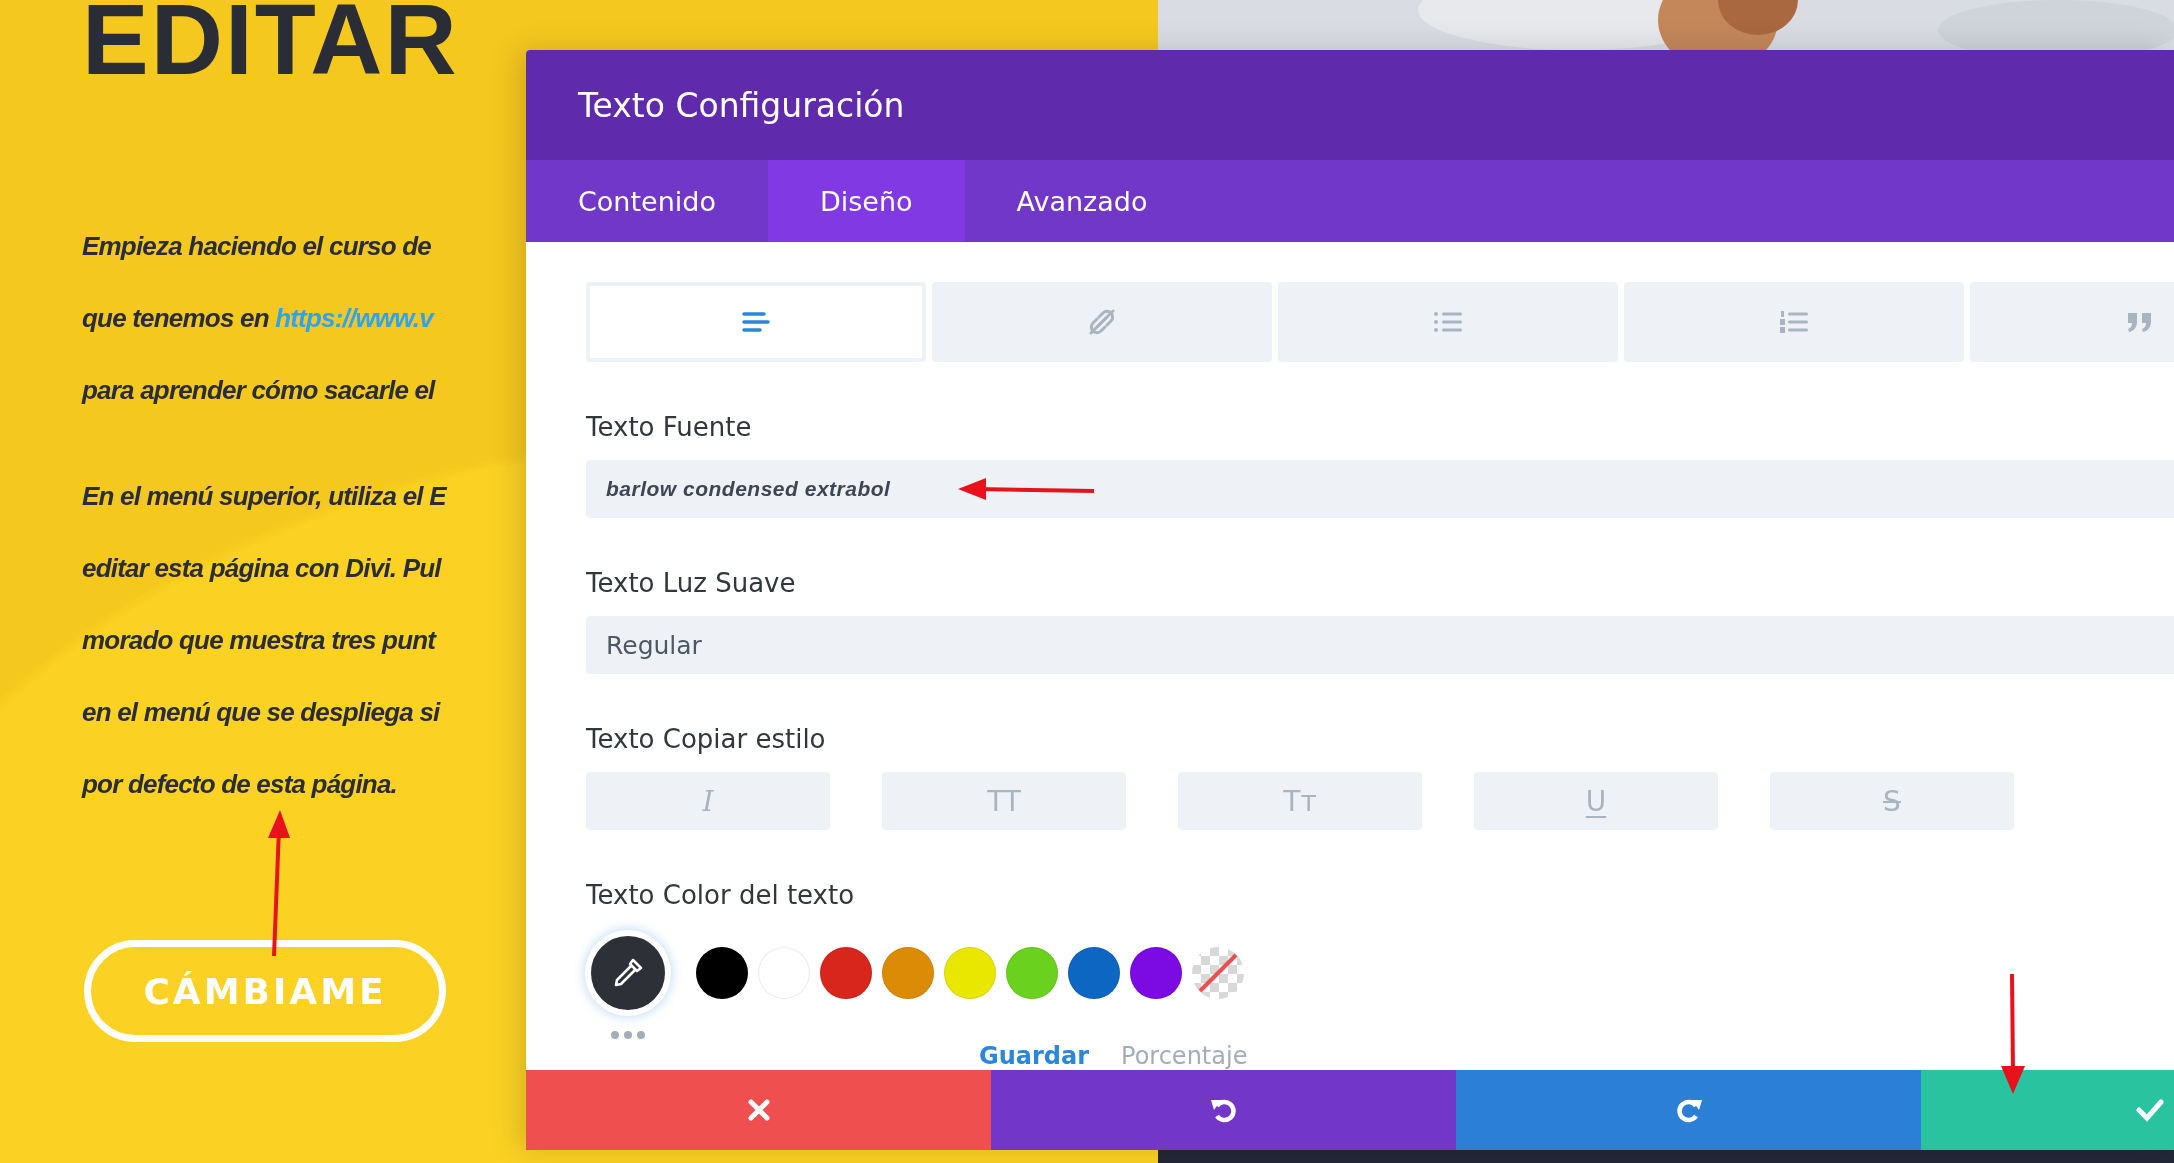 The image size is (2174, 1163). What do you see at coordinates (691, 583) in the screenshot?
I see `field-label: Texto Luz Suave` at bounding box center [691, 583].